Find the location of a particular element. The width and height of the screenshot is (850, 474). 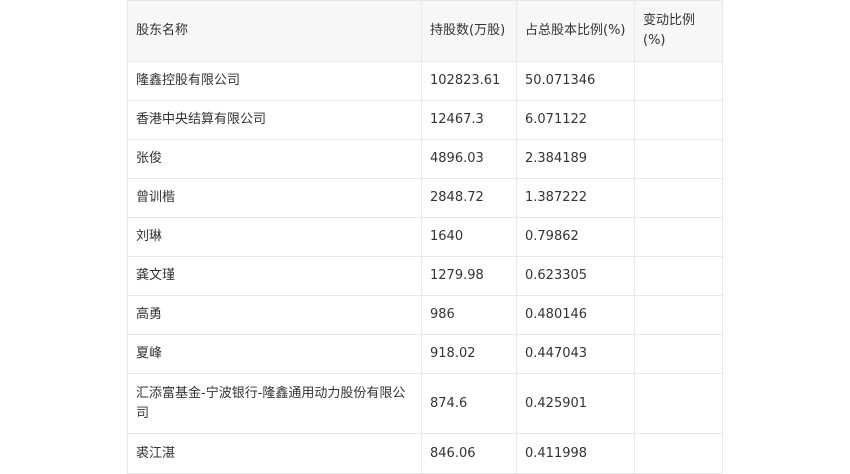

table-row: 汇添富基金-宁波银行-隆鑫通用动力股份有限公司 874.6 0.425901 is located at coordinates (425, 403).